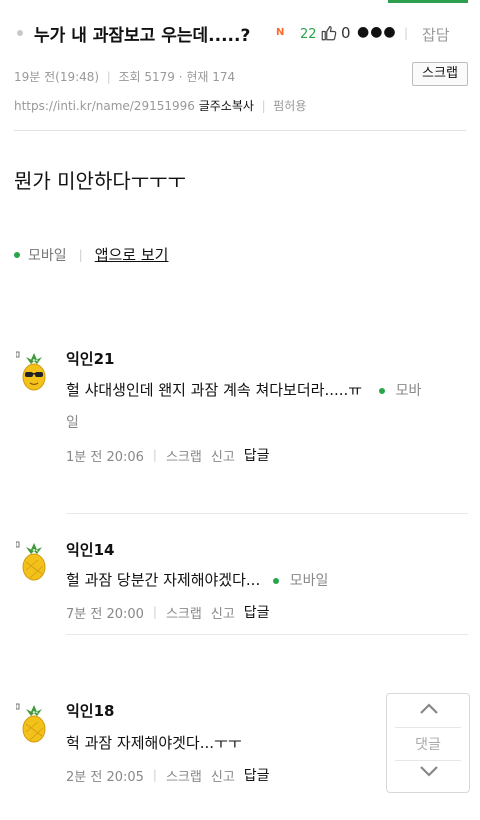  What do you see at coordinates (226, 106) in the screenshot?
I see `copy-url-button: 글주소복사` at bounding box center [226, 106].